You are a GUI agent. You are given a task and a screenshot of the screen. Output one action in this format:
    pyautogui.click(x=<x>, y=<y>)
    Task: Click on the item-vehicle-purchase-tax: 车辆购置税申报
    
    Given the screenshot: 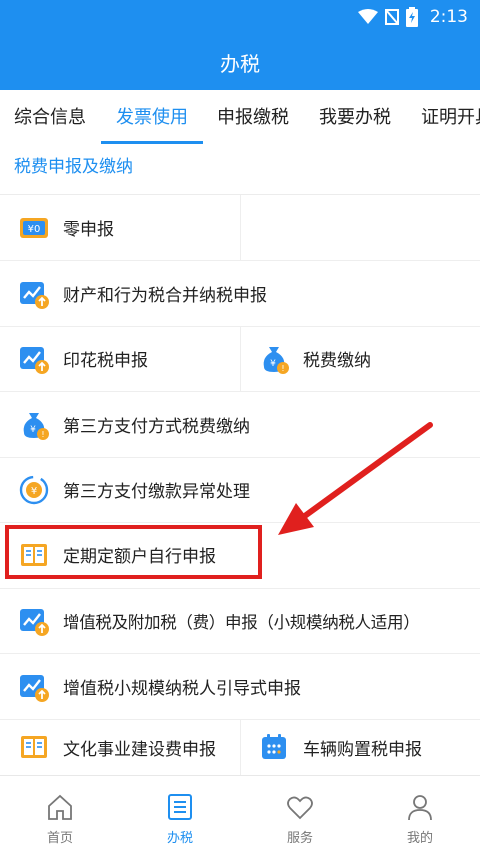 What is the action you would take?
    pyautogui.click(x=360, y=747)
    